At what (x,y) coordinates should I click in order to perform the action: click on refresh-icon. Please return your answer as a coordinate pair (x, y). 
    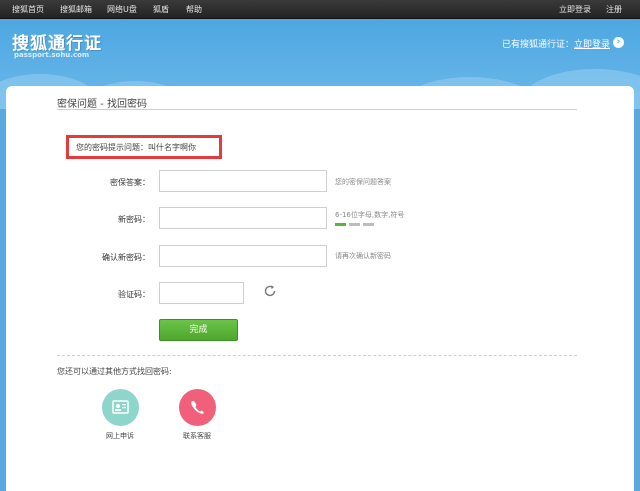
    Looking at the image, I should click on (270, 291).